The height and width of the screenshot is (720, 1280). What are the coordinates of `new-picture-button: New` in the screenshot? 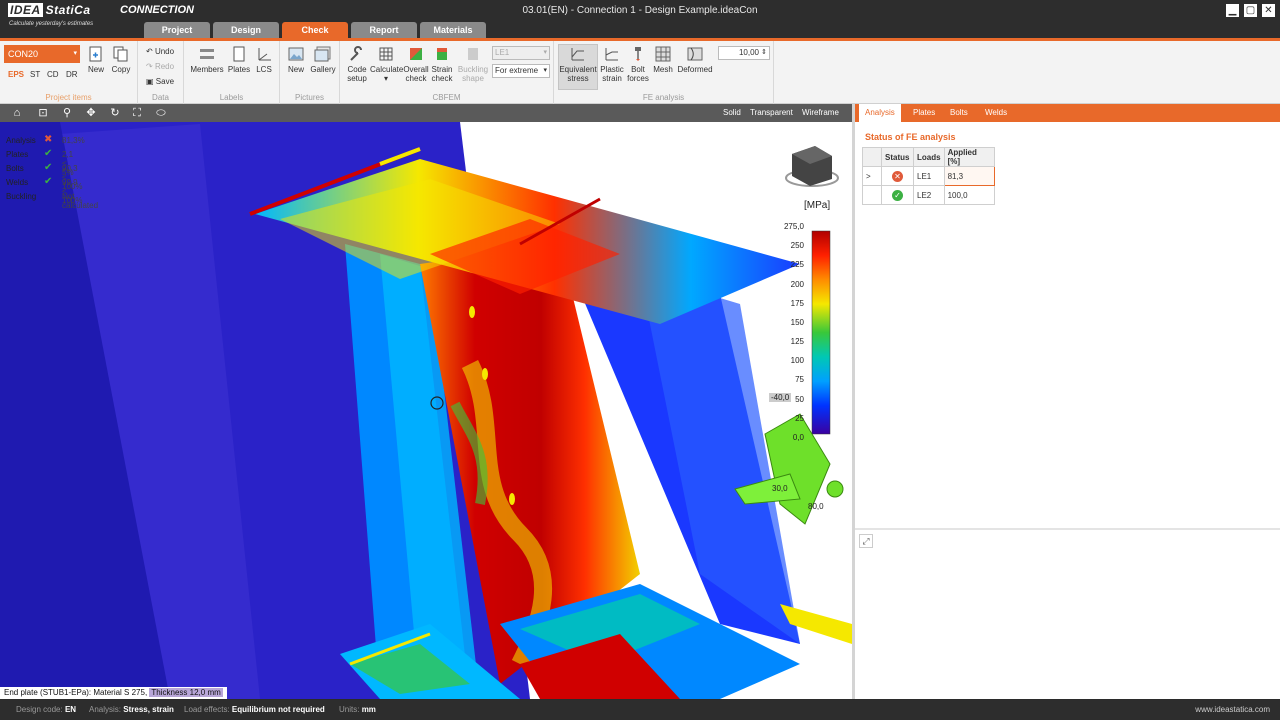 It's located at (296, 59).